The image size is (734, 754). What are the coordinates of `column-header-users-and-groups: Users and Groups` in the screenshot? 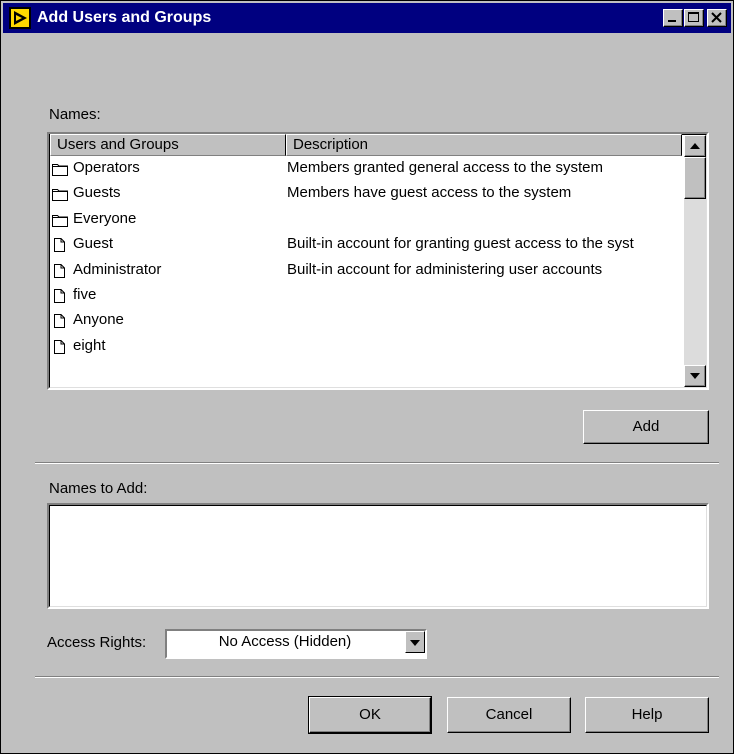 It's located at (168, 145).